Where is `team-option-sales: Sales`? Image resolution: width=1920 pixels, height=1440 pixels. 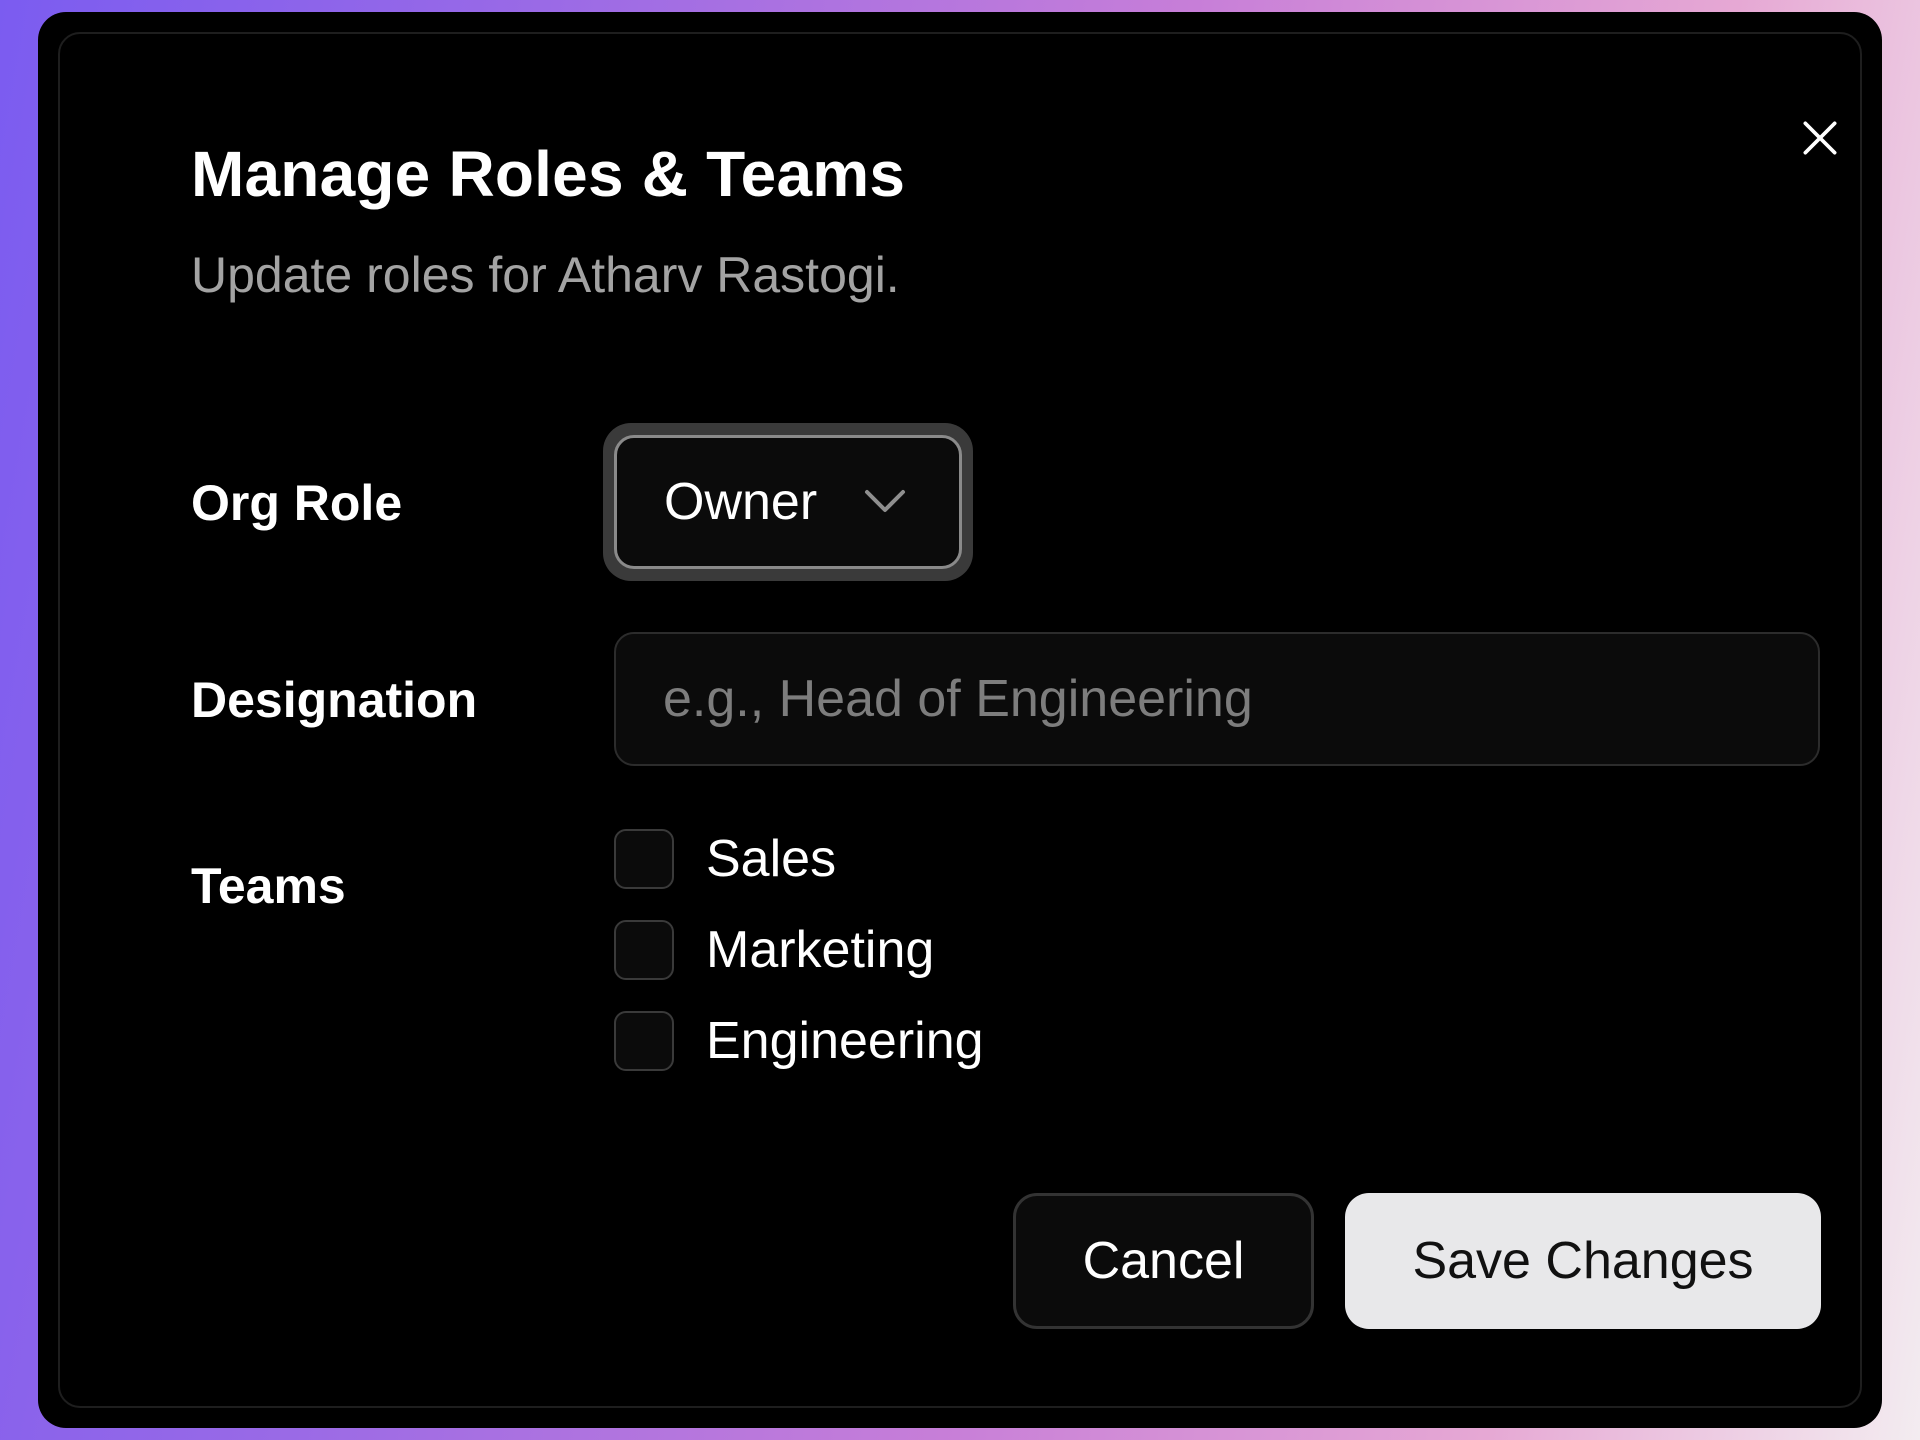 team-option-sales: Sales is located at coordinates (725, 859).